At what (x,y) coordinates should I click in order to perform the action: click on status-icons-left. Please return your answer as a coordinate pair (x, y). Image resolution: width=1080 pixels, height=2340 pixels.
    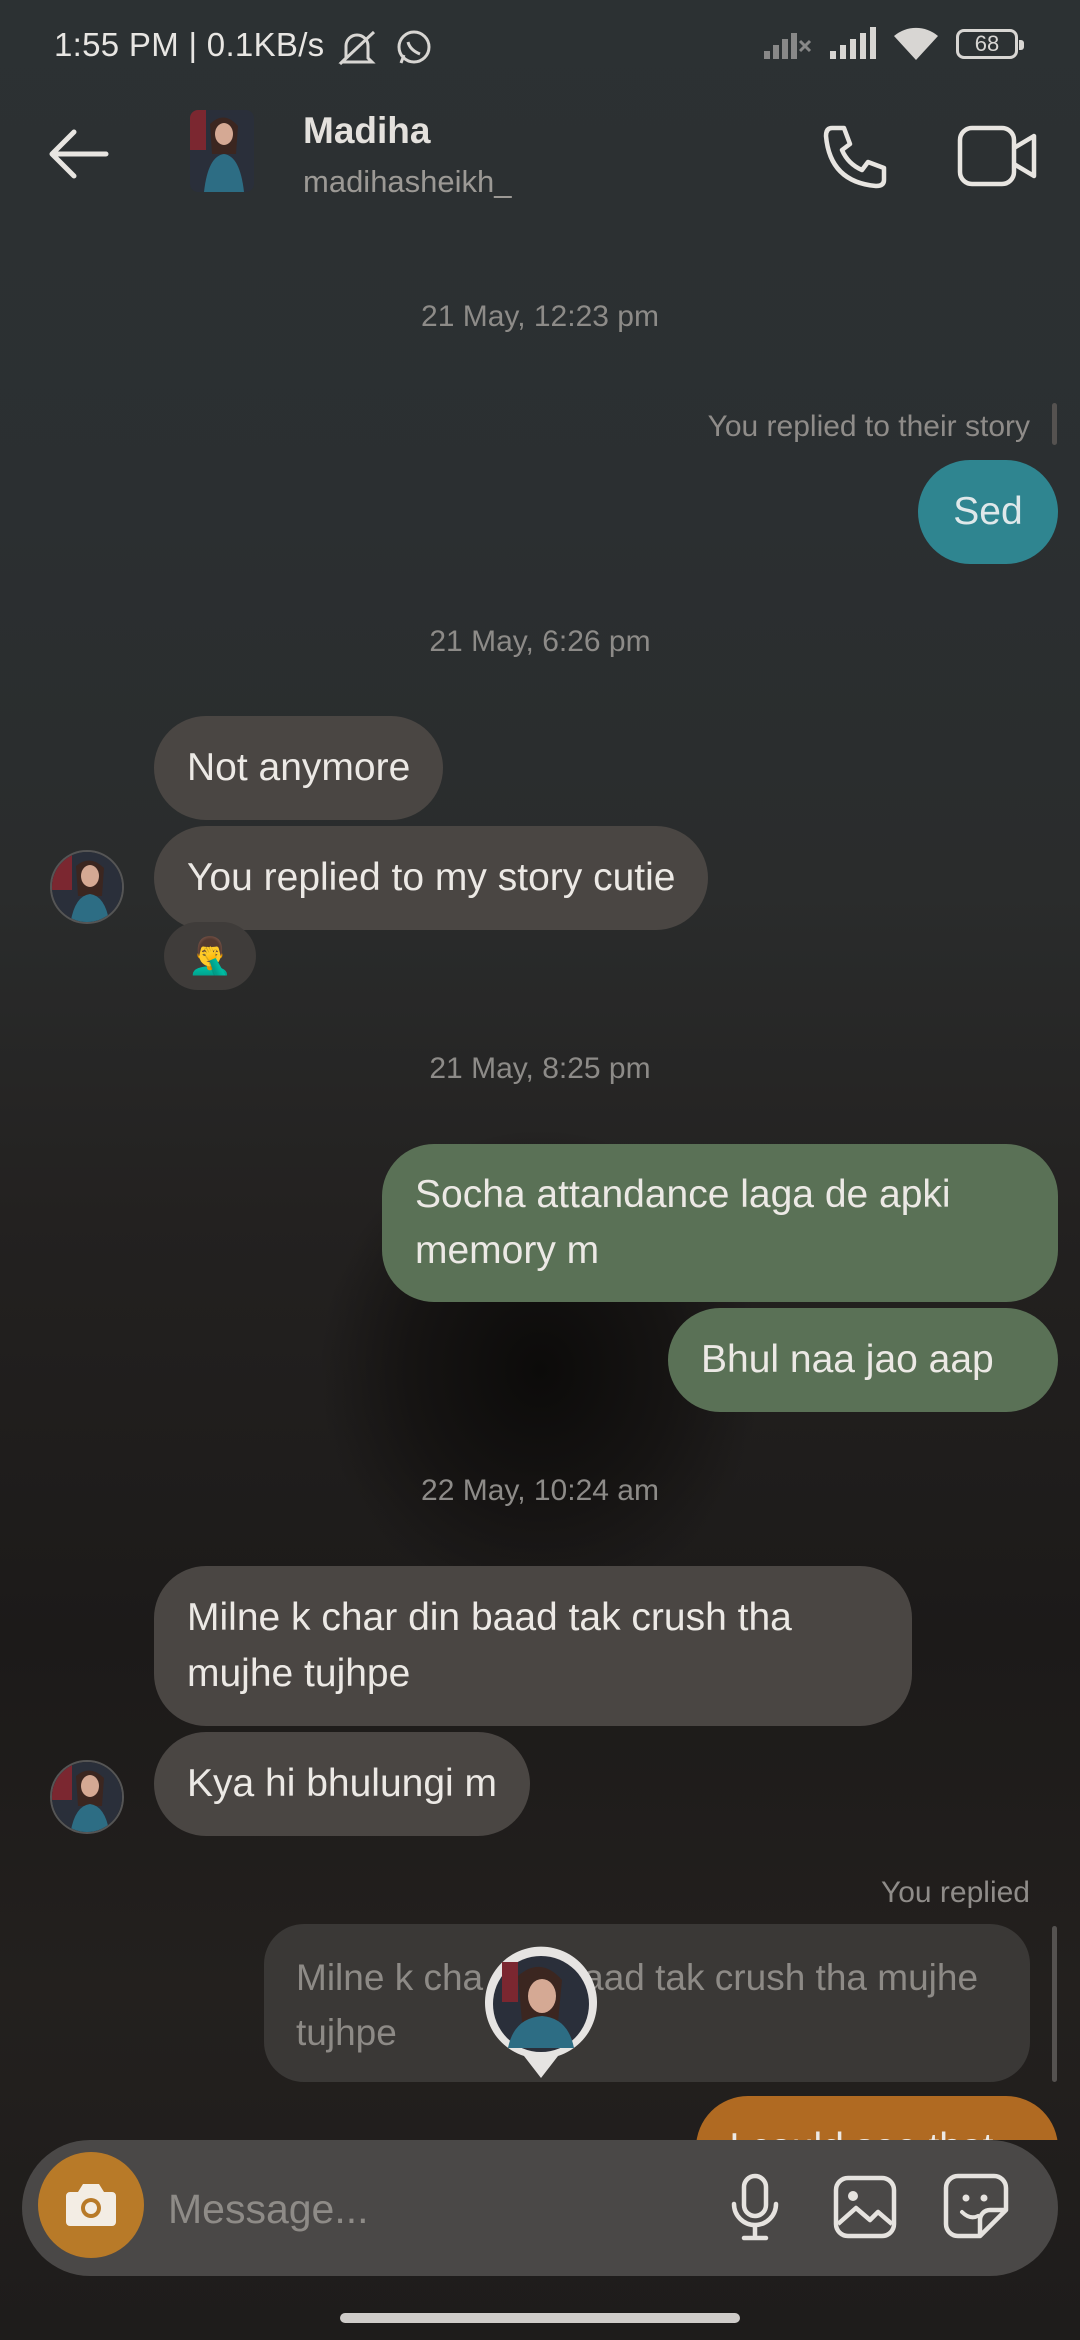
    Looking at the image, I should click on (384, 48).